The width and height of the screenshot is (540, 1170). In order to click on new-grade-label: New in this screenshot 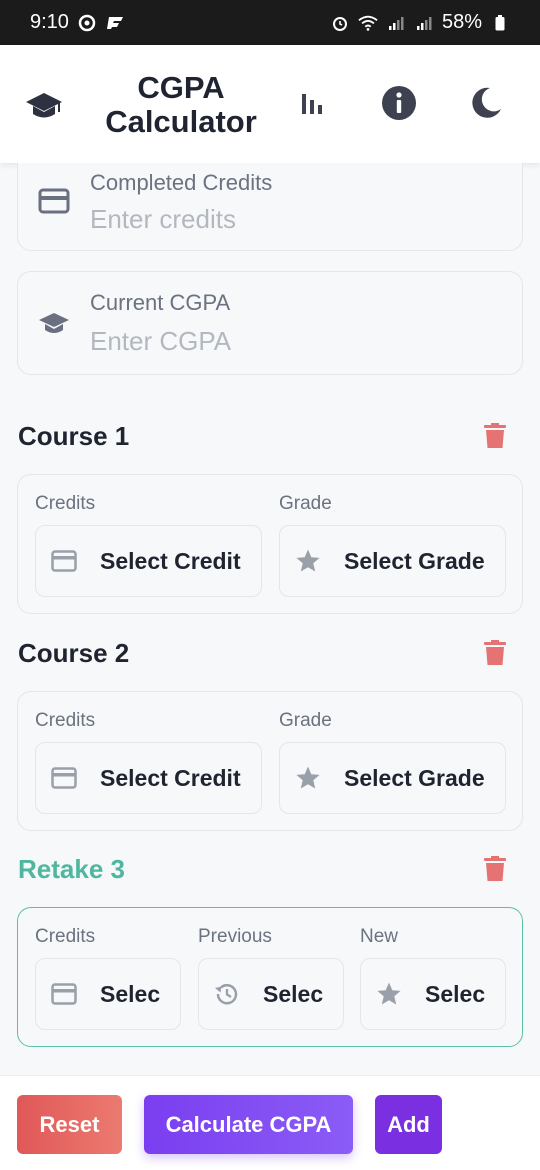, I will do `click(379, 936)`.